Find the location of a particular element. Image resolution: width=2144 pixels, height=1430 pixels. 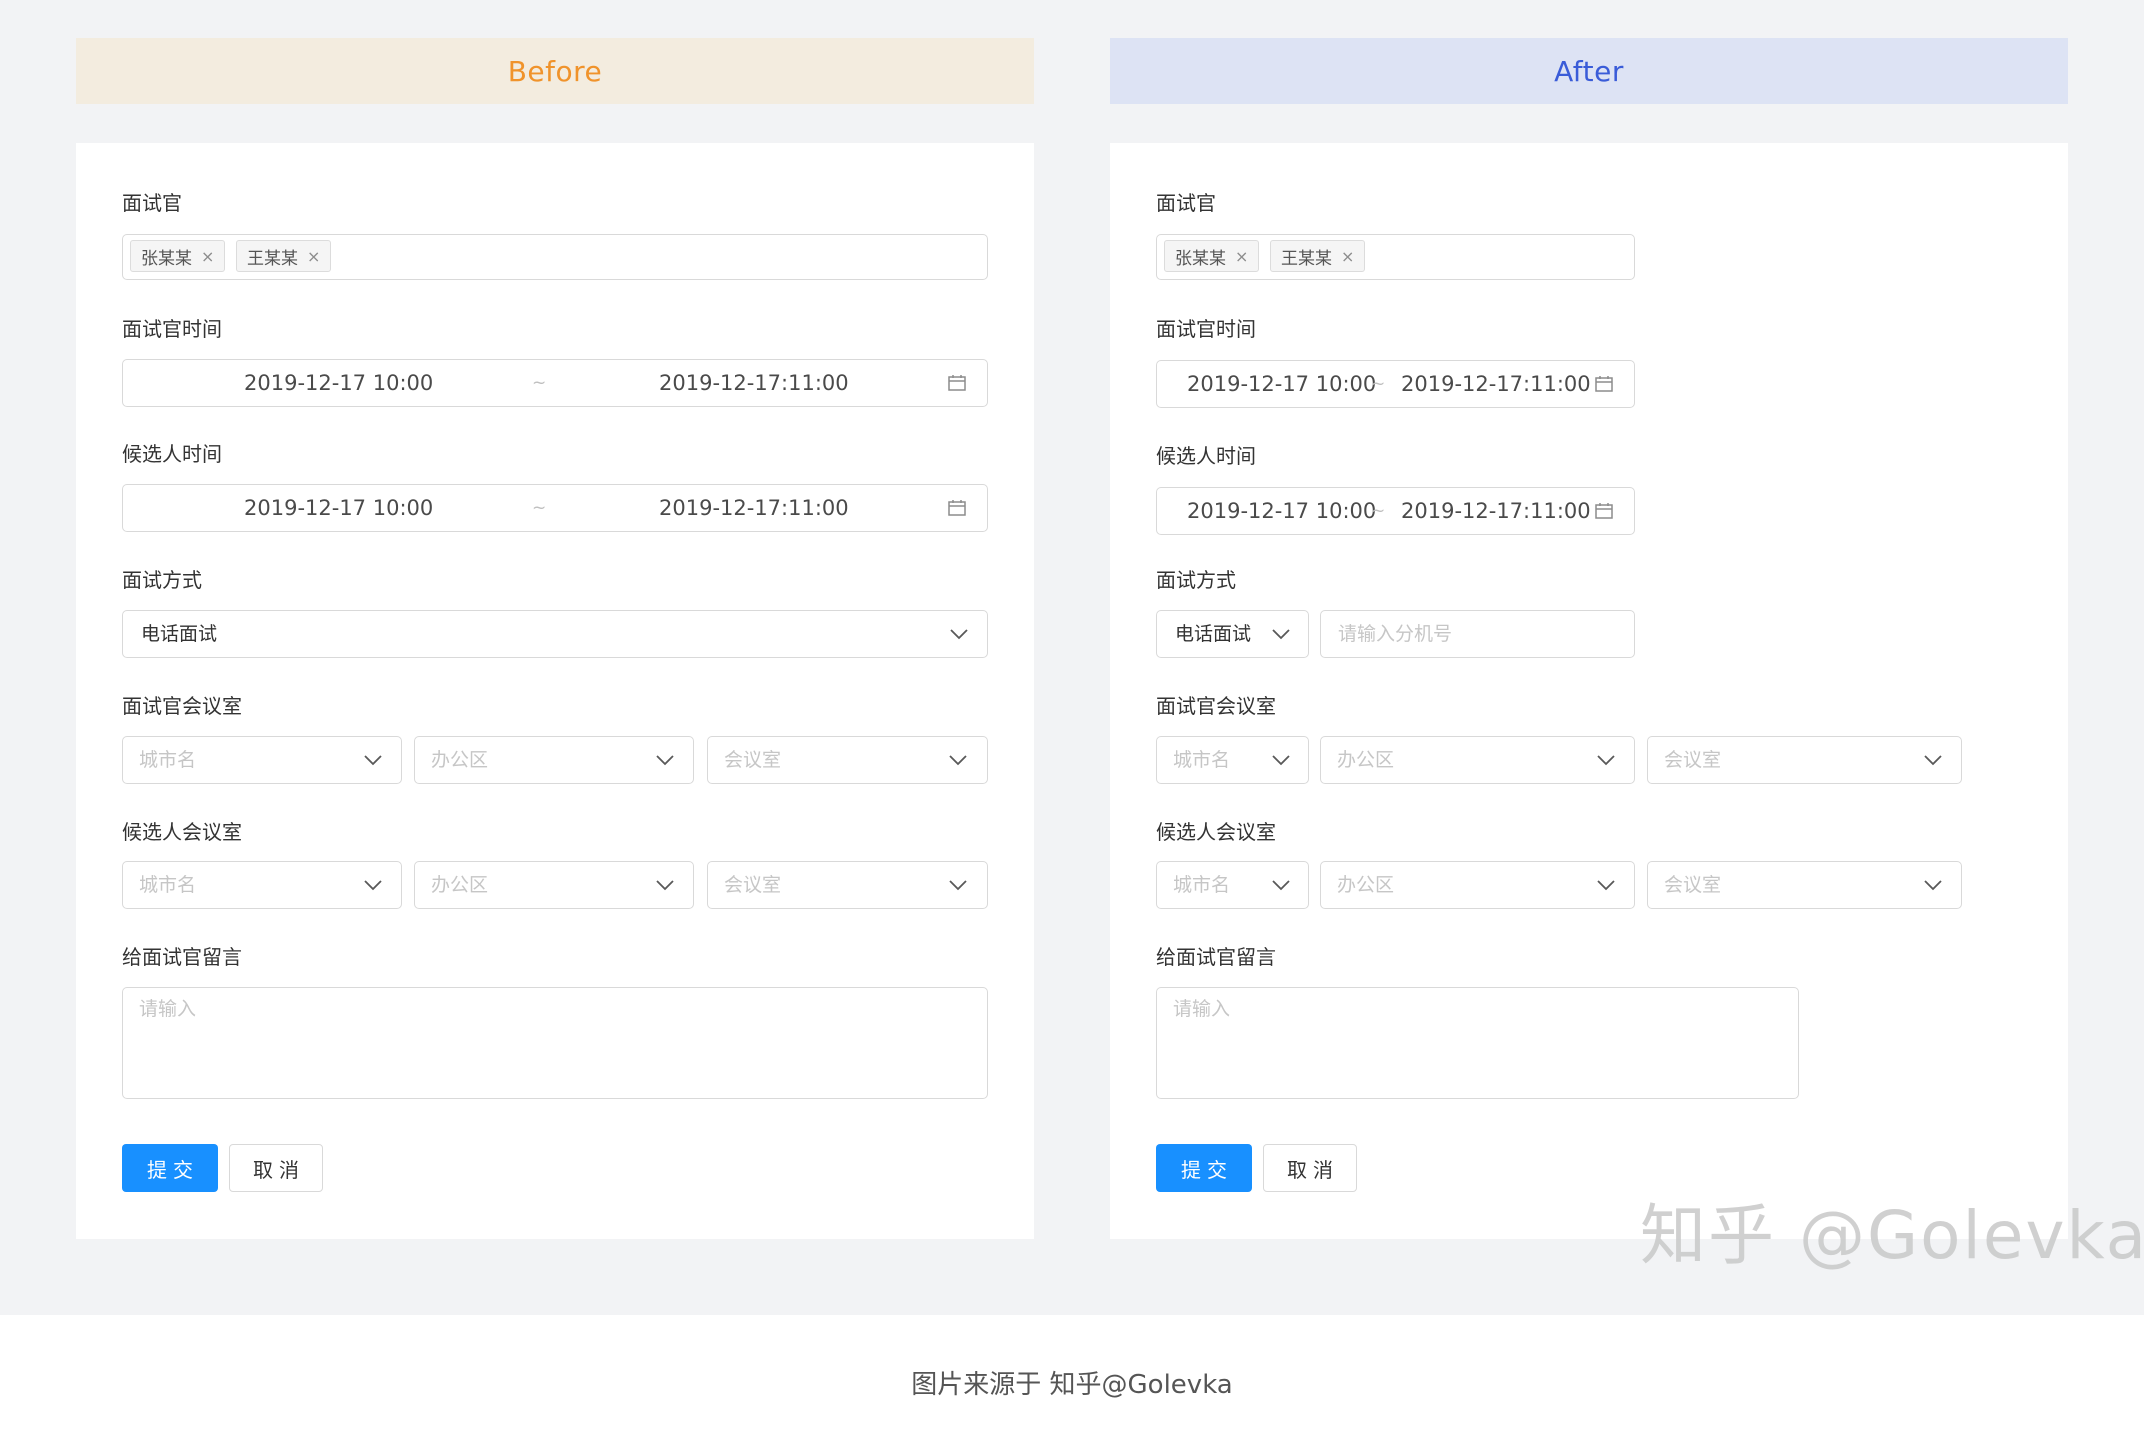

after-banner: After is located at coordinates (1589, 71).